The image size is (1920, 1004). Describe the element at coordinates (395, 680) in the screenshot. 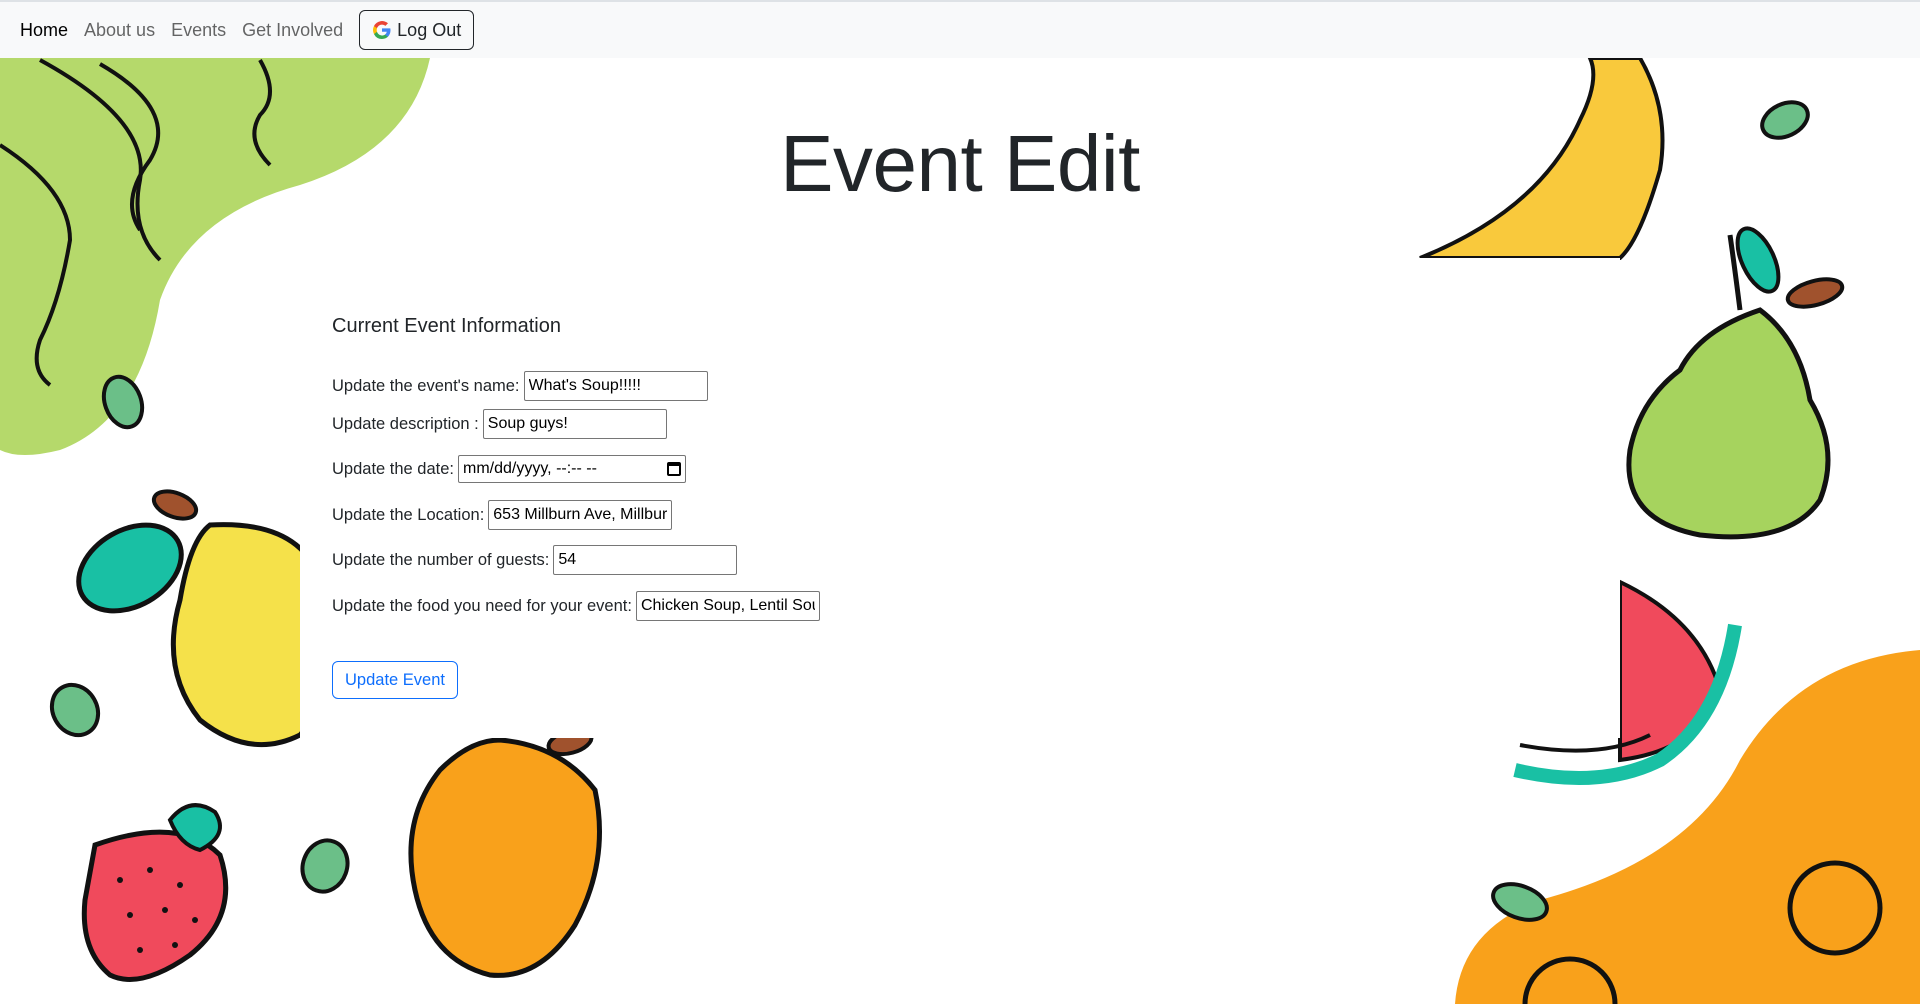

I see `update-event-button: Update Event` at that location.